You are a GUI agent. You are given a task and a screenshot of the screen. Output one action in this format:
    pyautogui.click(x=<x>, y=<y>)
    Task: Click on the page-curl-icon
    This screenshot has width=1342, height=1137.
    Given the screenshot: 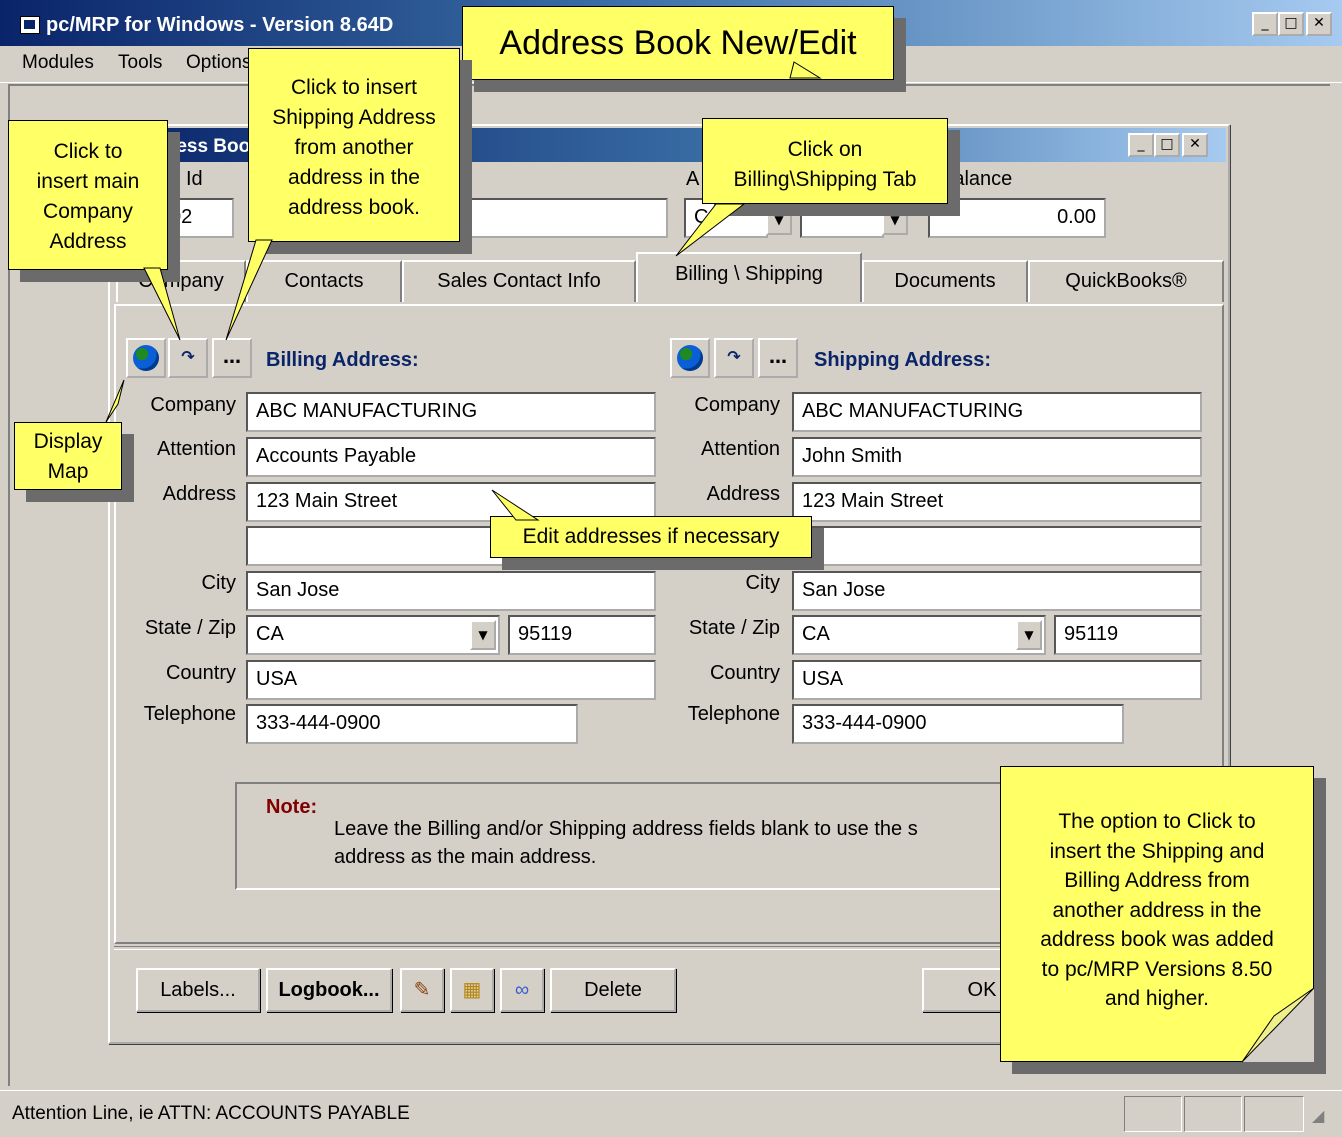 What is the action you would take?
    pyautogui.click(x=1278, y=1025)
    